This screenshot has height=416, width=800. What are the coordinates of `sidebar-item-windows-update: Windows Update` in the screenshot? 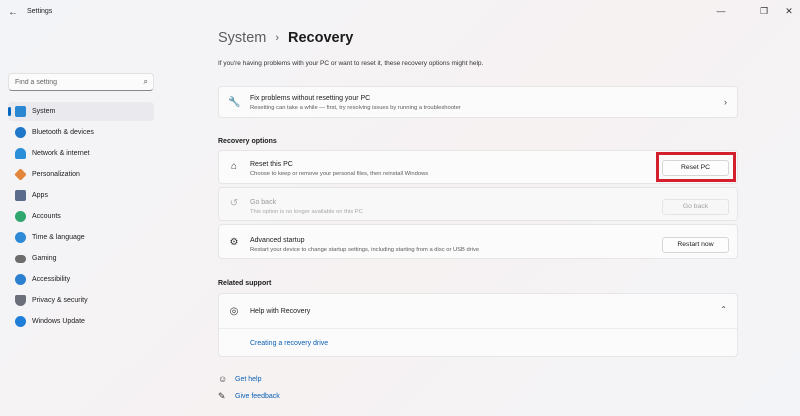 It's located at (81, 321).